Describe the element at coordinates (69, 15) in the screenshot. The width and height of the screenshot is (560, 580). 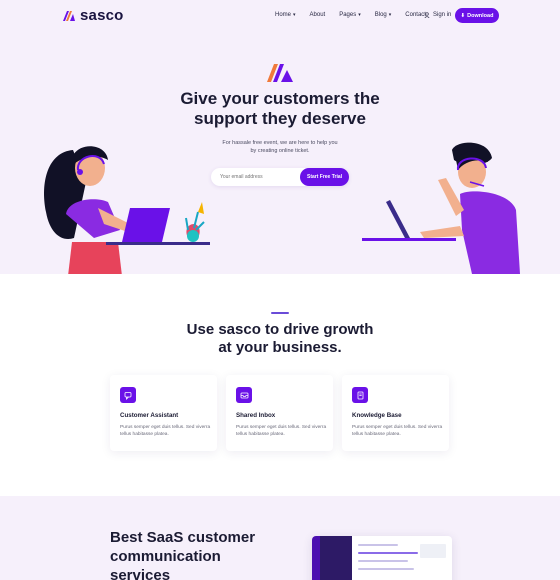
I see `sasco-logo-icon` at that location.